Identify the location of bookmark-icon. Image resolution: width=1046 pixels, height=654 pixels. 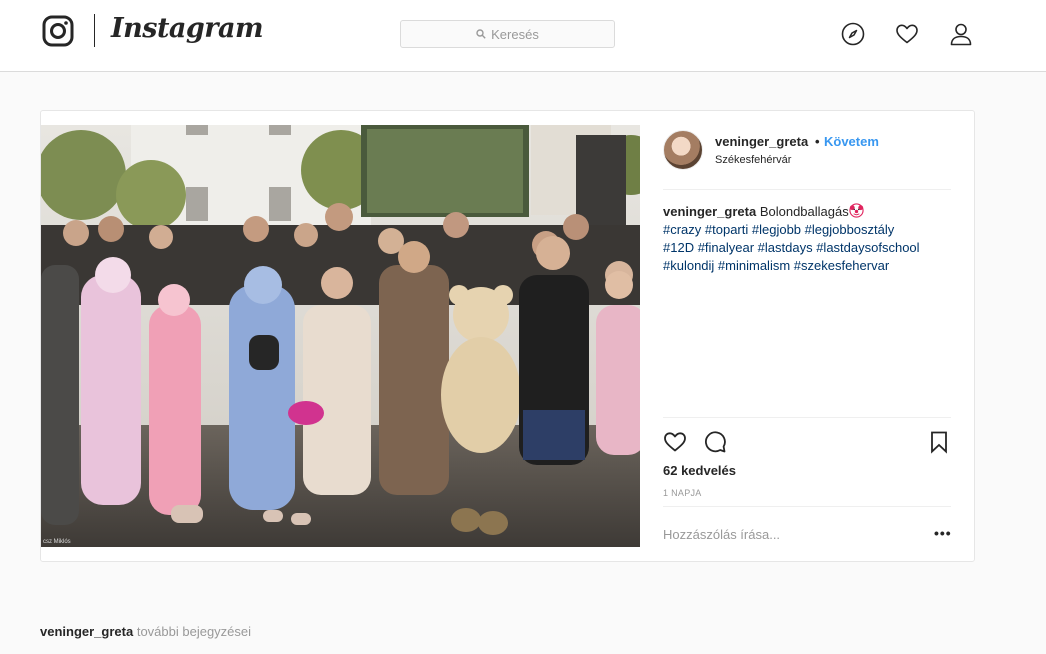
(939, 442).